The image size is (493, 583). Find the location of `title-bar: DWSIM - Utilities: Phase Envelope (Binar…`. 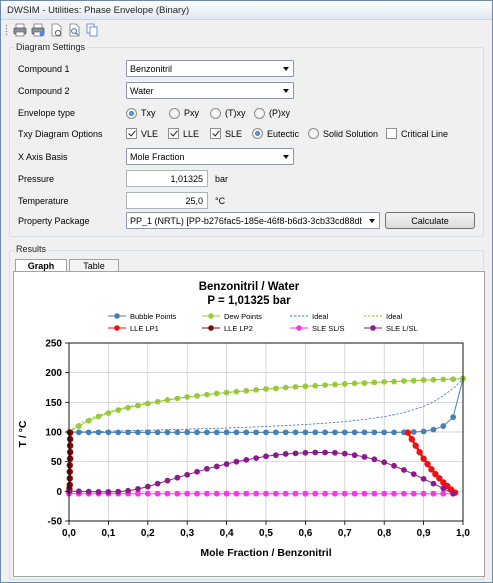

title-bar: DWSIM - Utilities: Phase Envelope (Binar… is located at coordinates (246, 10).